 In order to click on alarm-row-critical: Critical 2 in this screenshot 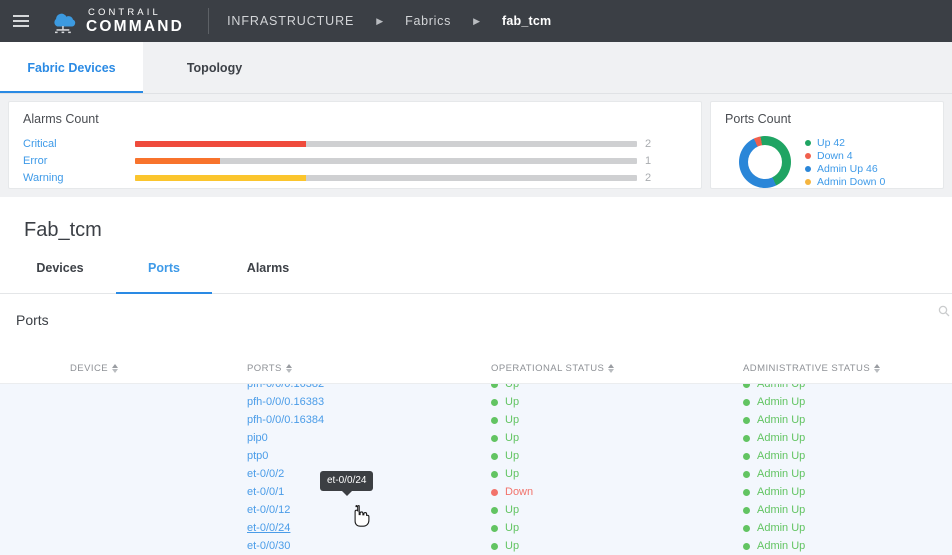, I will do `click(355, 144)`.